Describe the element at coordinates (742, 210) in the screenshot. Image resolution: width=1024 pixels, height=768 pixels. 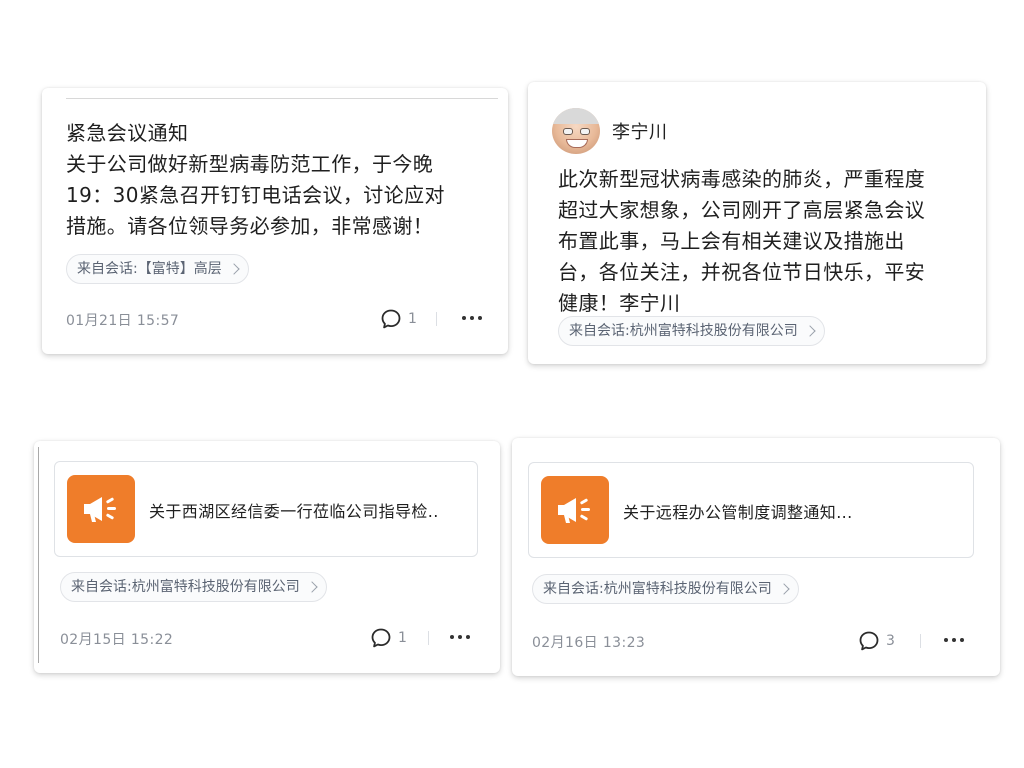
I see `post-body-line: 超过大家想象，公司刚开了高层紧急会议` at that location.